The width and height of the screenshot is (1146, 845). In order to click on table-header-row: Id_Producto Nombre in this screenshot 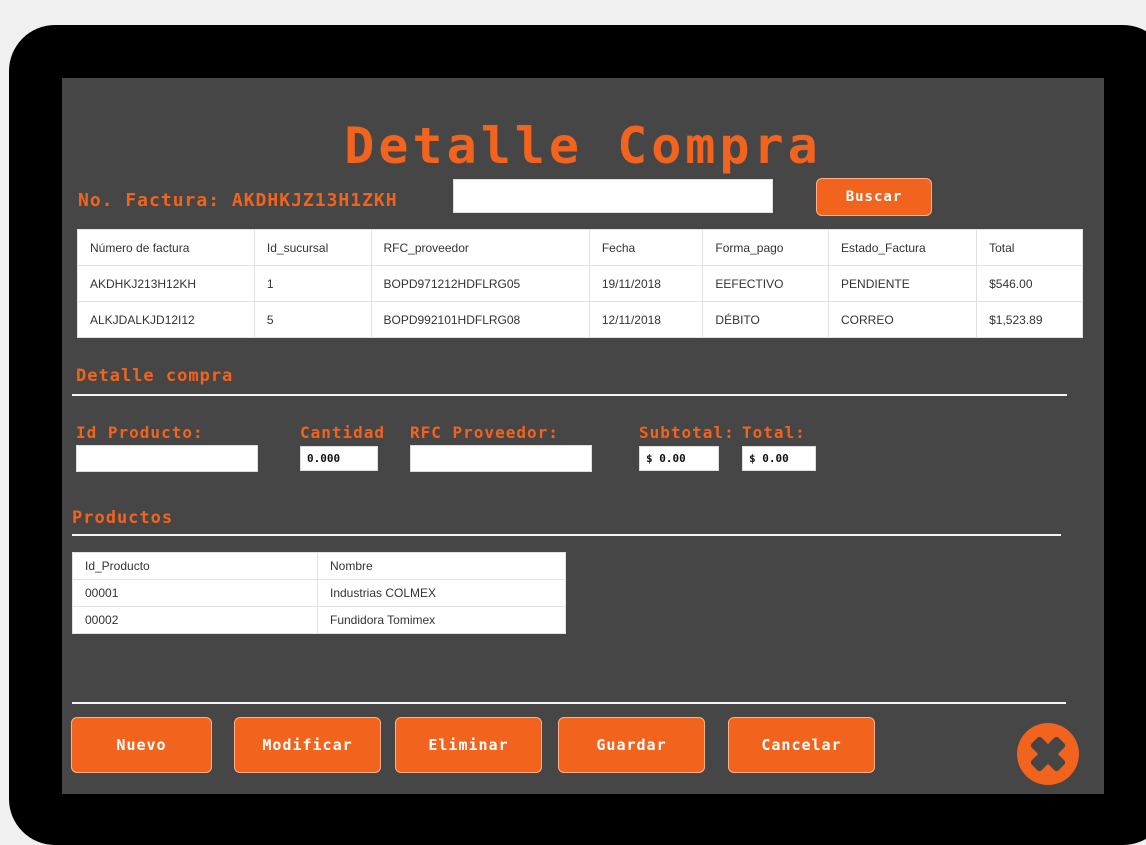, I will do `click(319, 566)`.